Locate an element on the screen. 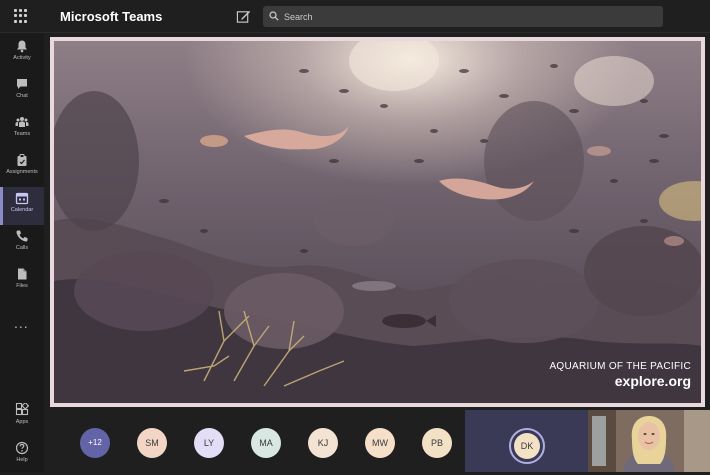 Image resolution: width=710 pixels, height=475 pixels. search-input is located at coordinates (469, 16).